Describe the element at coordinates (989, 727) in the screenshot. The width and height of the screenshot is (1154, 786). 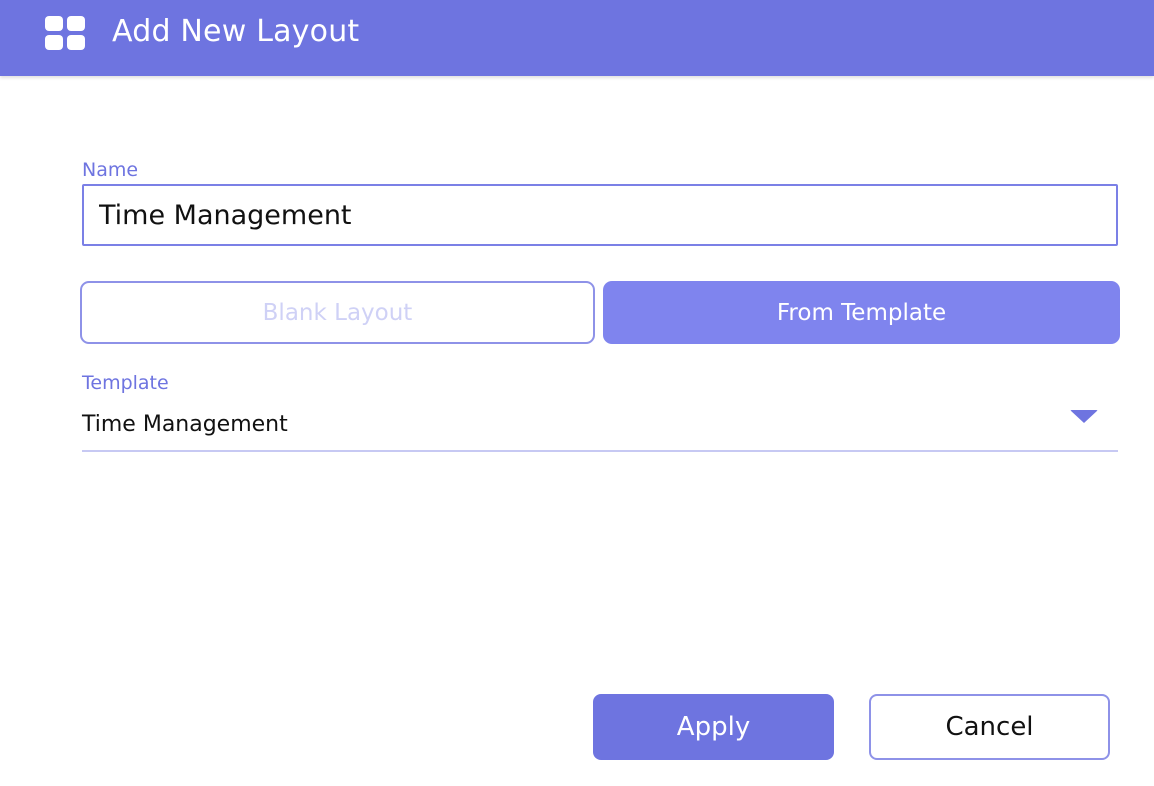
I see `cancel-button: Cancel` at that location.